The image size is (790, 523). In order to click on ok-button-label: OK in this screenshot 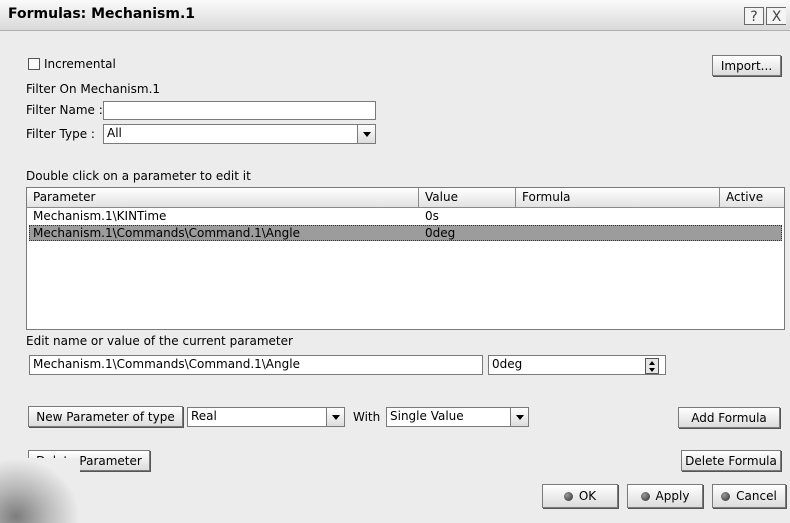, I will do `click(587, 496)`.